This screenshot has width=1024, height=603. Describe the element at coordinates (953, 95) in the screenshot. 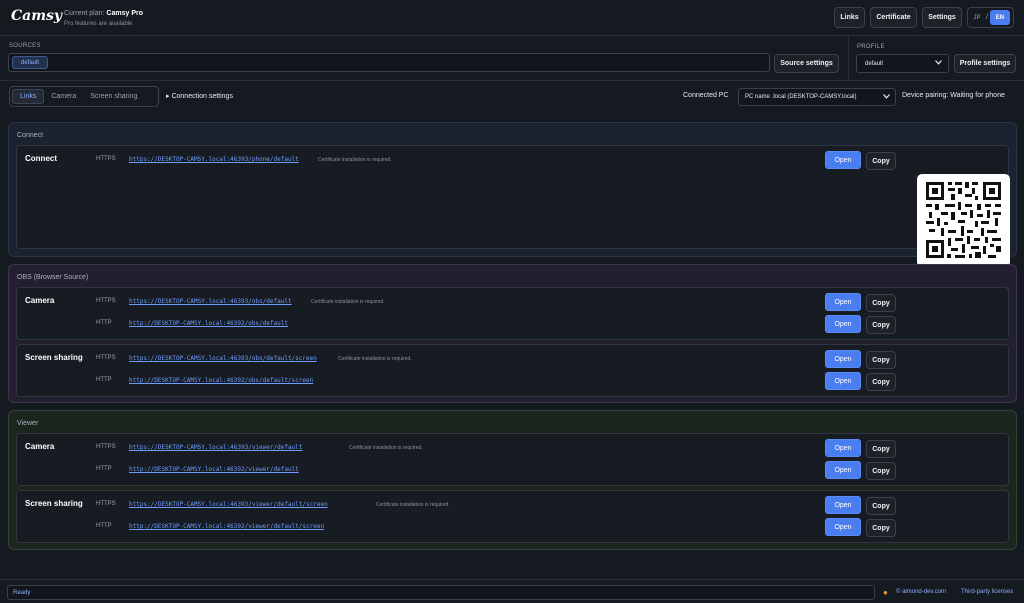

I see `device-pairing-status: Device pairing: Waiting for phone` at that location.